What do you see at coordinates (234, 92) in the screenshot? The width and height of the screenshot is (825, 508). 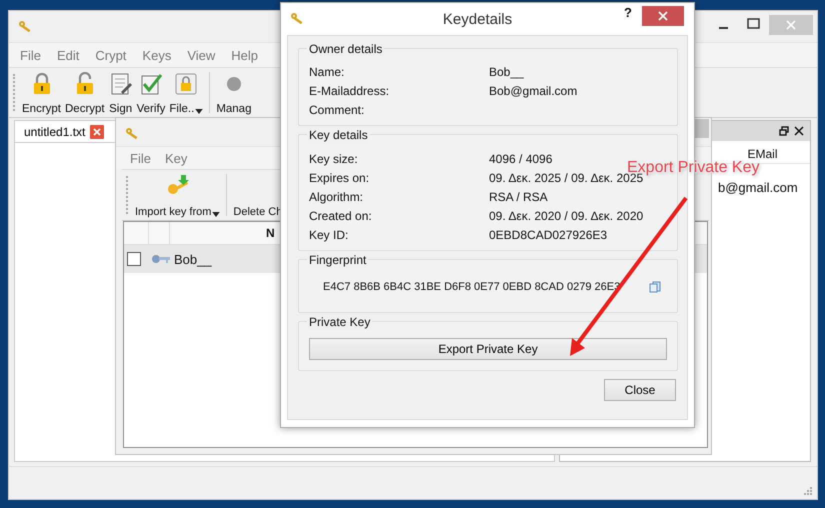 I see `toolbar-button: Manag` at bounding box center [234, 92].